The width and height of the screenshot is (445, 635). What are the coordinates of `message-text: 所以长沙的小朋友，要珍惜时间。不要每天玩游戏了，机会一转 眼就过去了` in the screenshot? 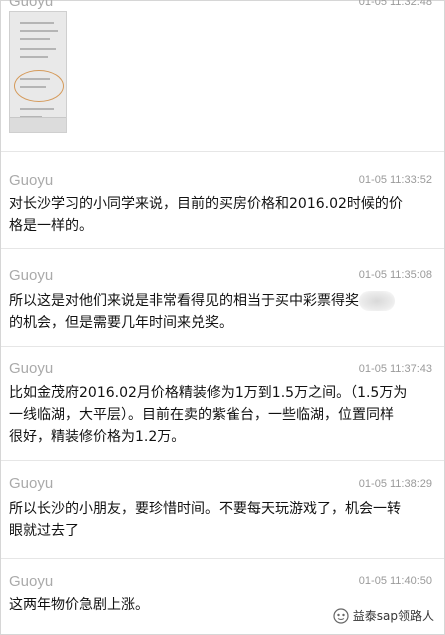 It's located at (205, 520).